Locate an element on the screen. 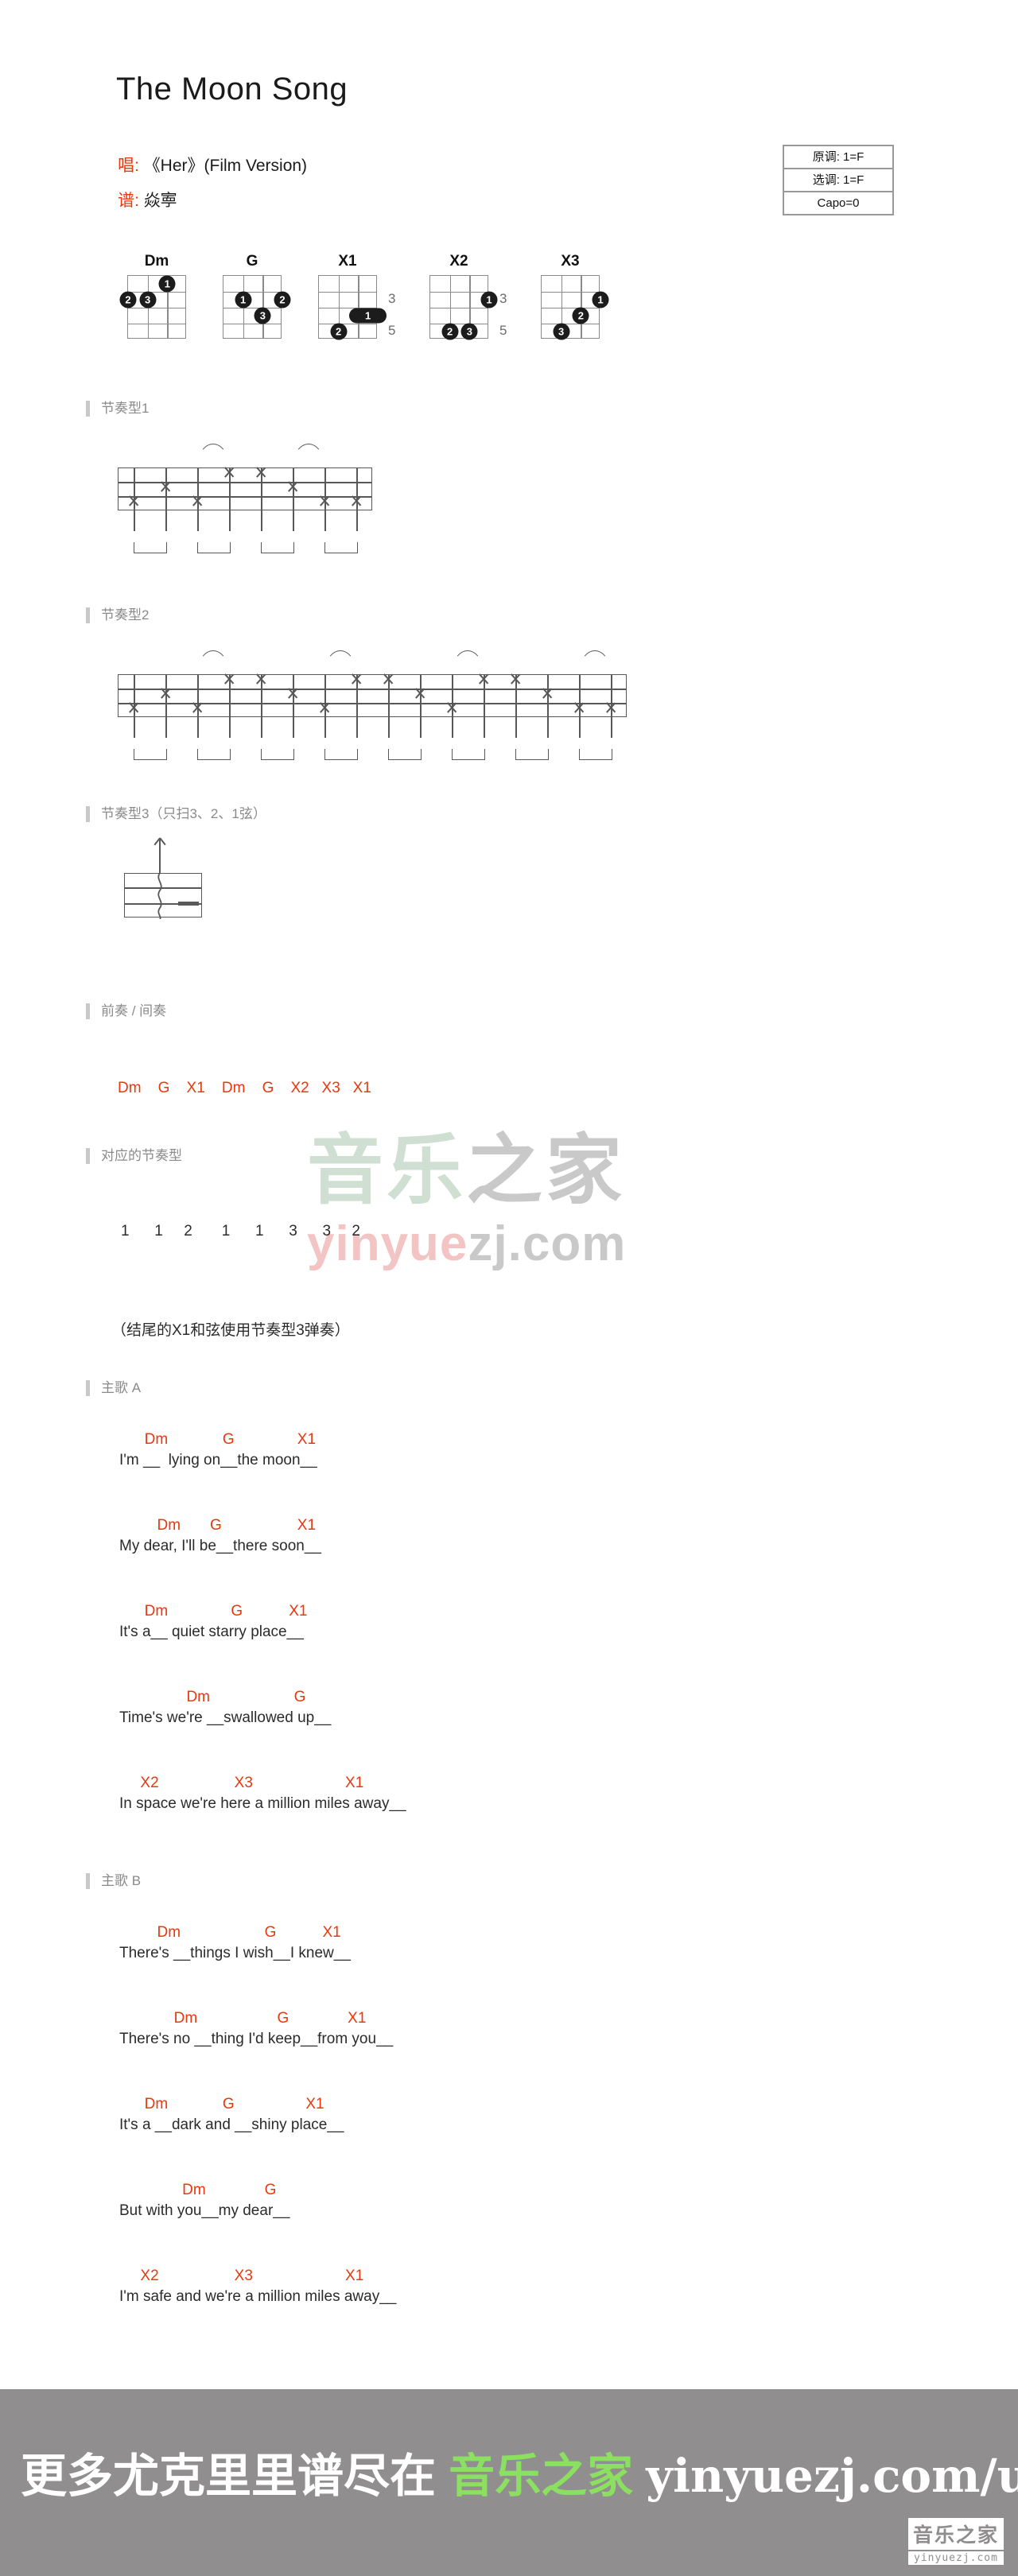 The image size is (1018, 2576). chord-name-label: X1 is located at coordinates (347, 261).